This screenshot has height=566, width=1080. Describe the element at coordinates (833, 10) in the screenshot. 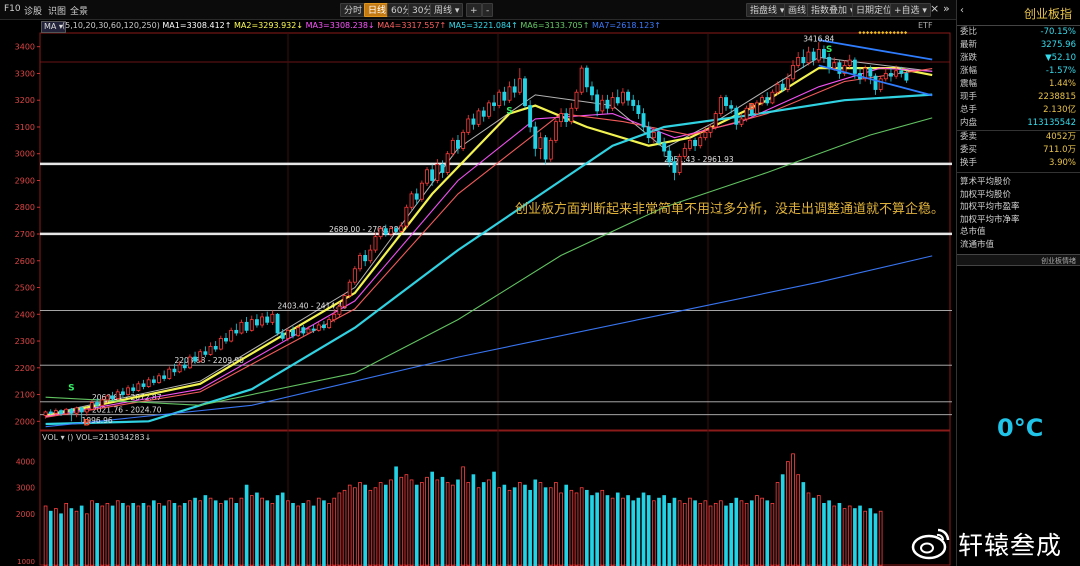

I see `index-overlay-button: 指数叠加 ▾` at that location.